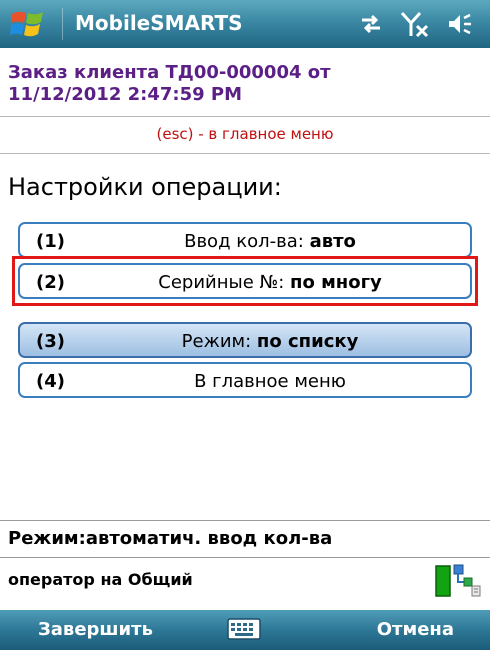 Image resolution: width=490 pixels, height=650 pixels. I want to click on menu-item-text: Серийные №: по многу, so click(270, 282).